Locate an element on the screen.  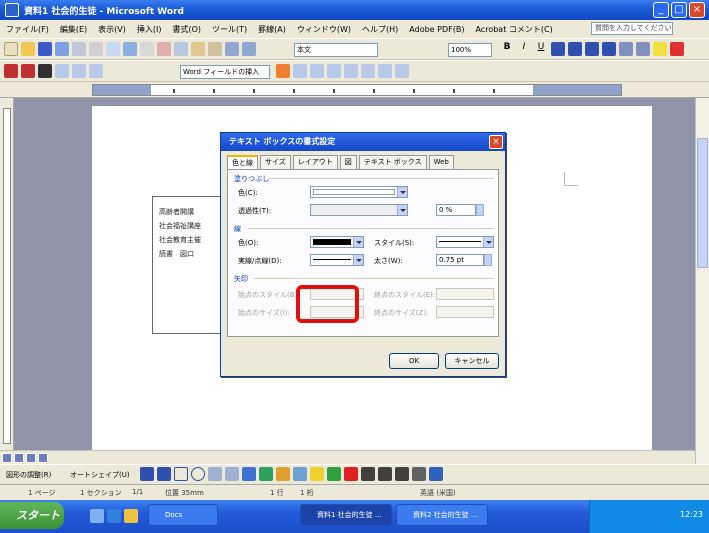
arrow-style-icon is located at coordinates (402, 474).